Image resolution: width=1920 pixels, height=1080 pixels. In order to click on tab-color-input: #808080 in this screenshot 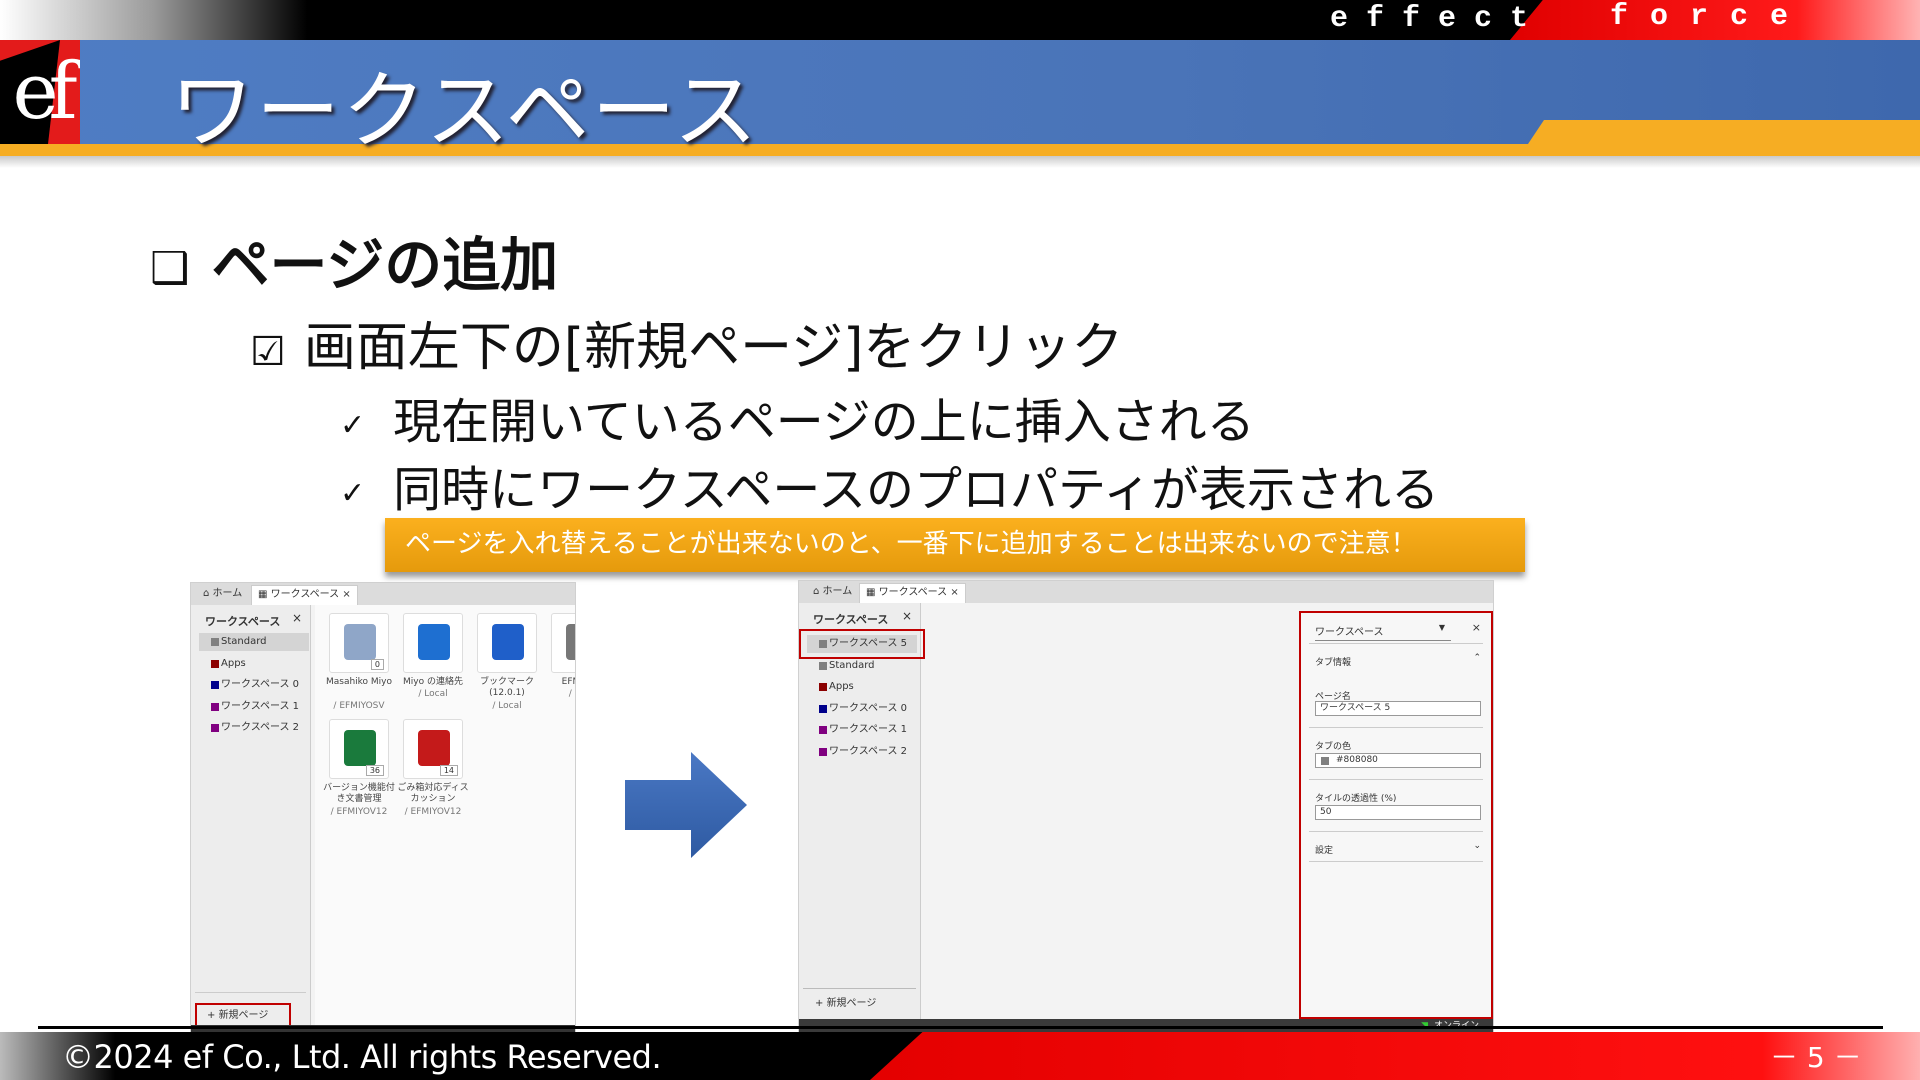, I will do `click(1398, 760)`.